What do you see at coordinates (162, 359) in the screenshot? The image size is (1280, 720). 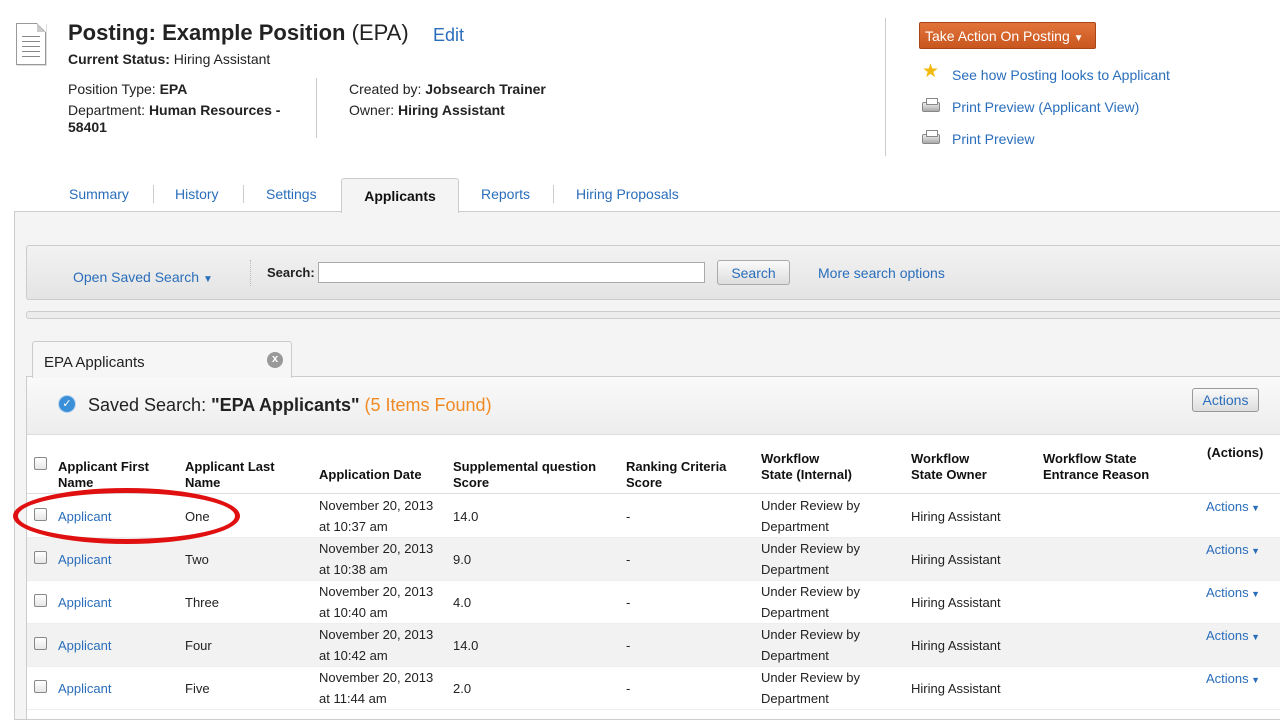 I see `saved-search-tab: EPA Applicants x` at bounding box center [162, 359].